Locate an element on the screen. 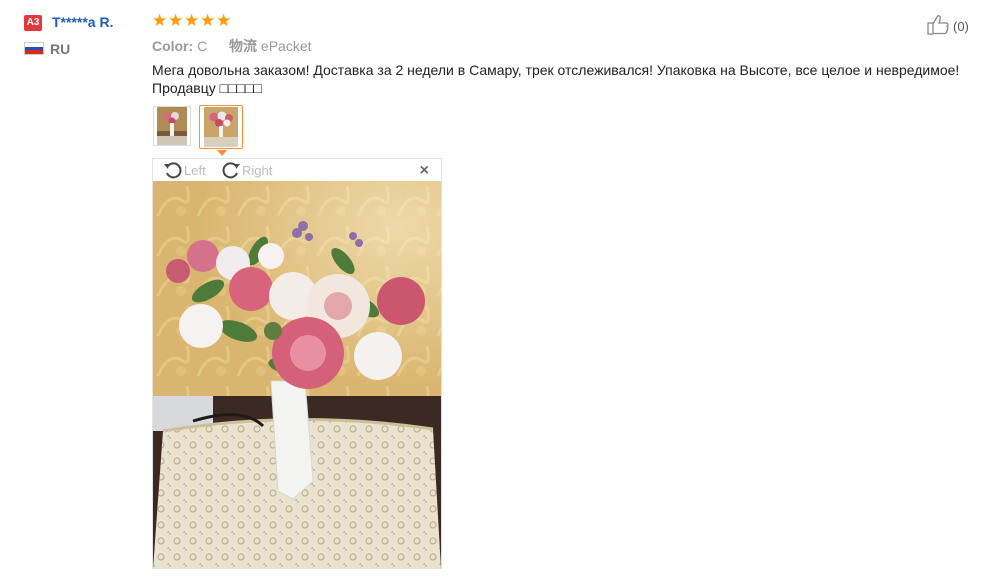 Image resolution: width=1000 pixels, height=578 pixels. photo-thumbnail-active is located at coordinates (221, 127).